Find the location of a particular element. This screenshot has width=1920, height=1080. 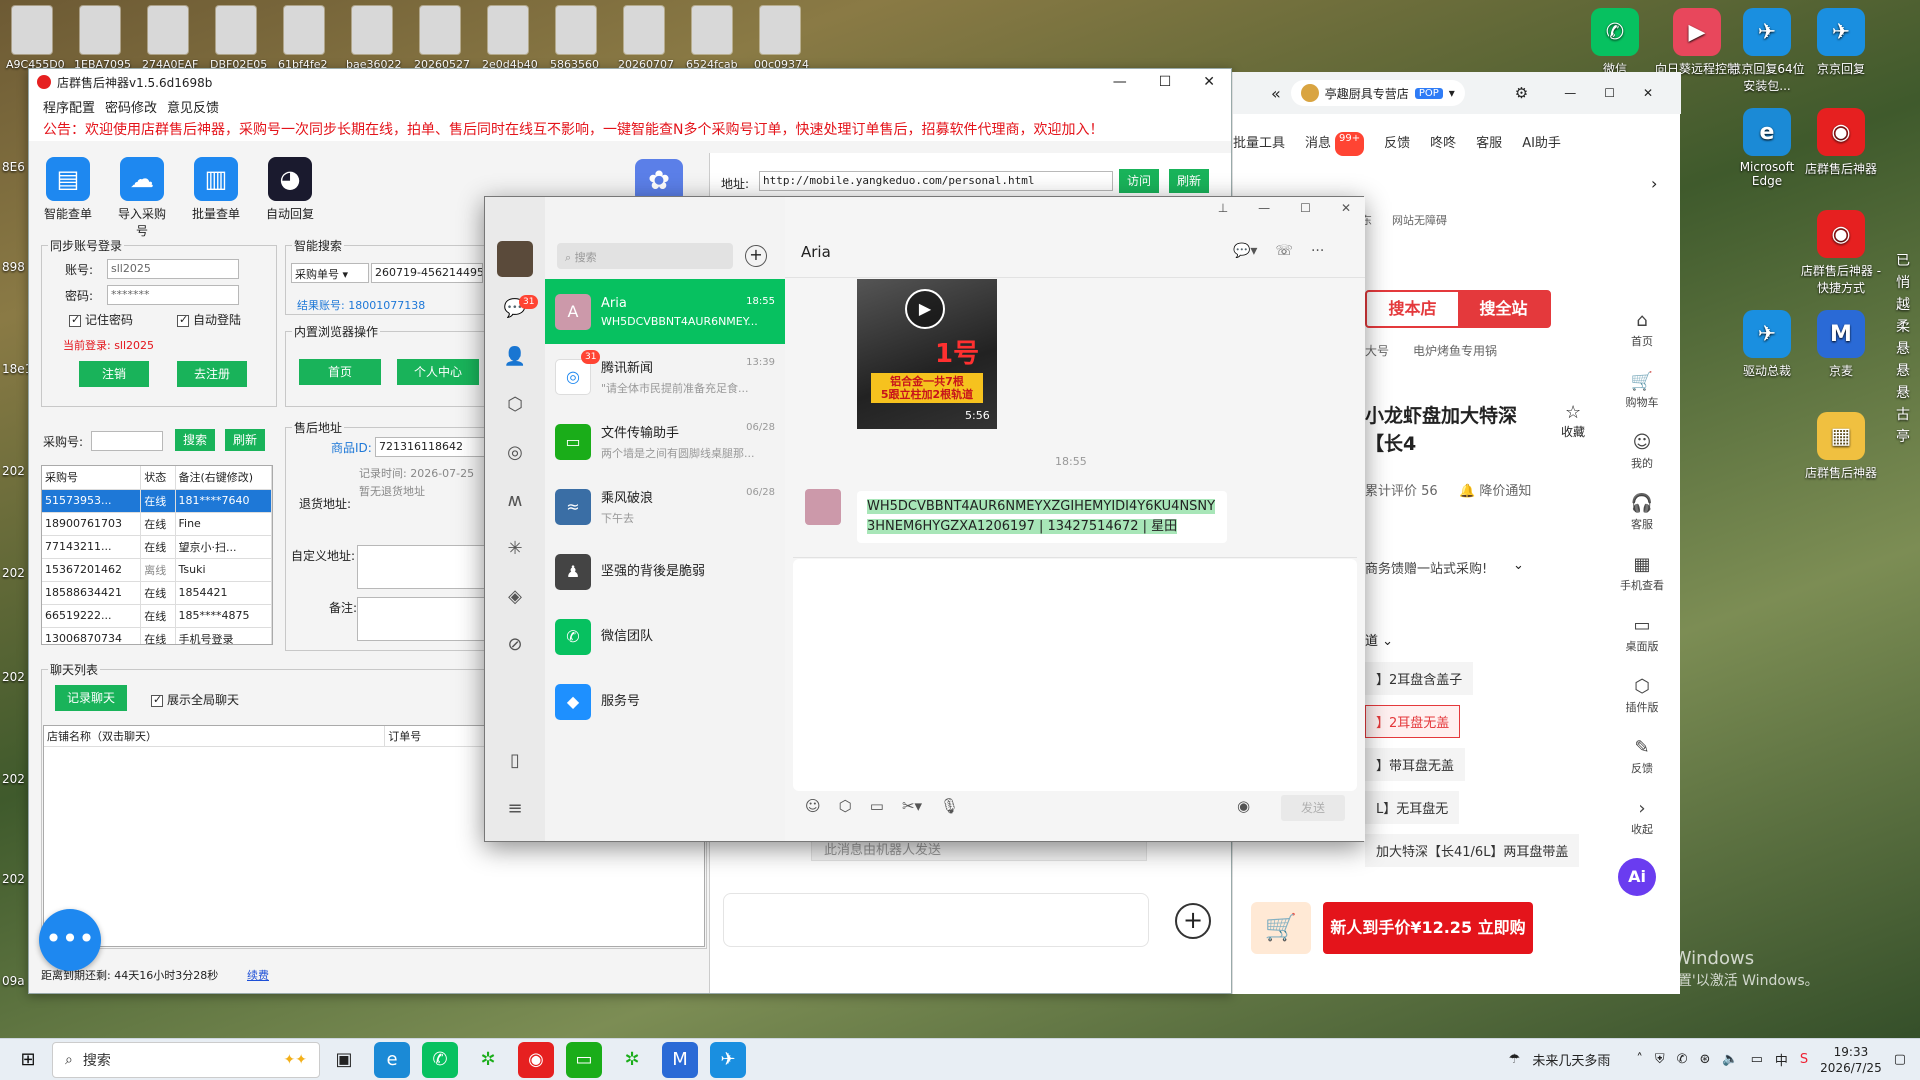

side-panel-item: ☺ 我的 is located at coordinates (1642, 451).